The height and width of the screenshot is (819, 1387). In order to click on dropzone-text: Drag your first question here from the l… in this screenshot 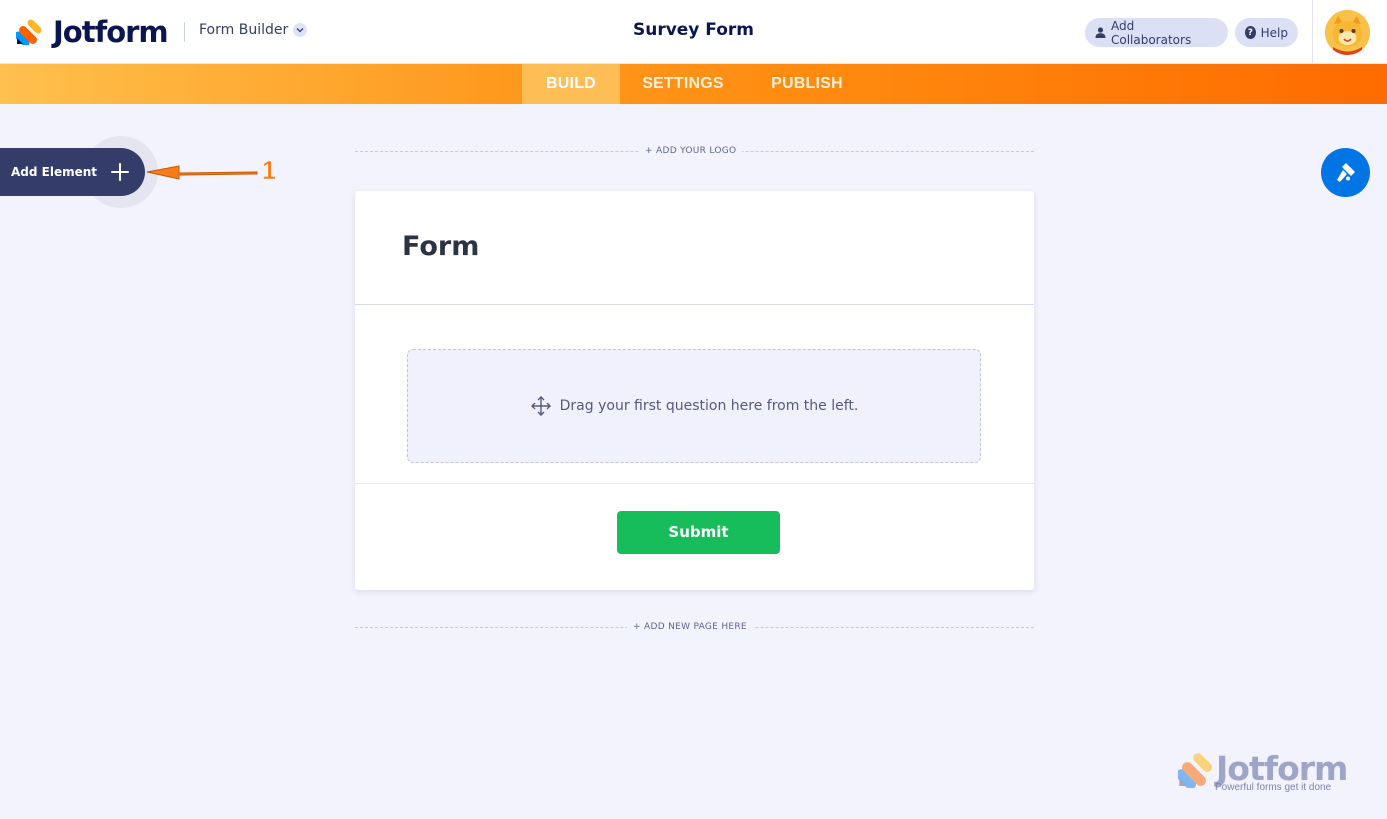, I will do `click(709, 406)`.